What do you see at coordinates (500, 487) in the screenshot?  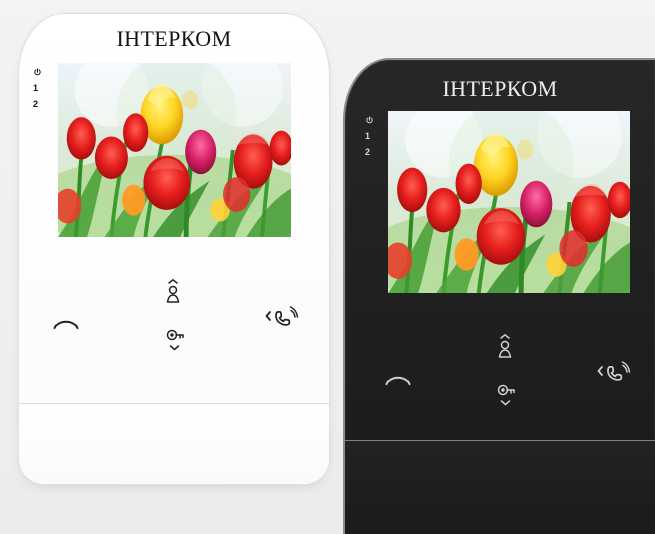 I see `black-bottom-panel` at bounding box center [500, 487].